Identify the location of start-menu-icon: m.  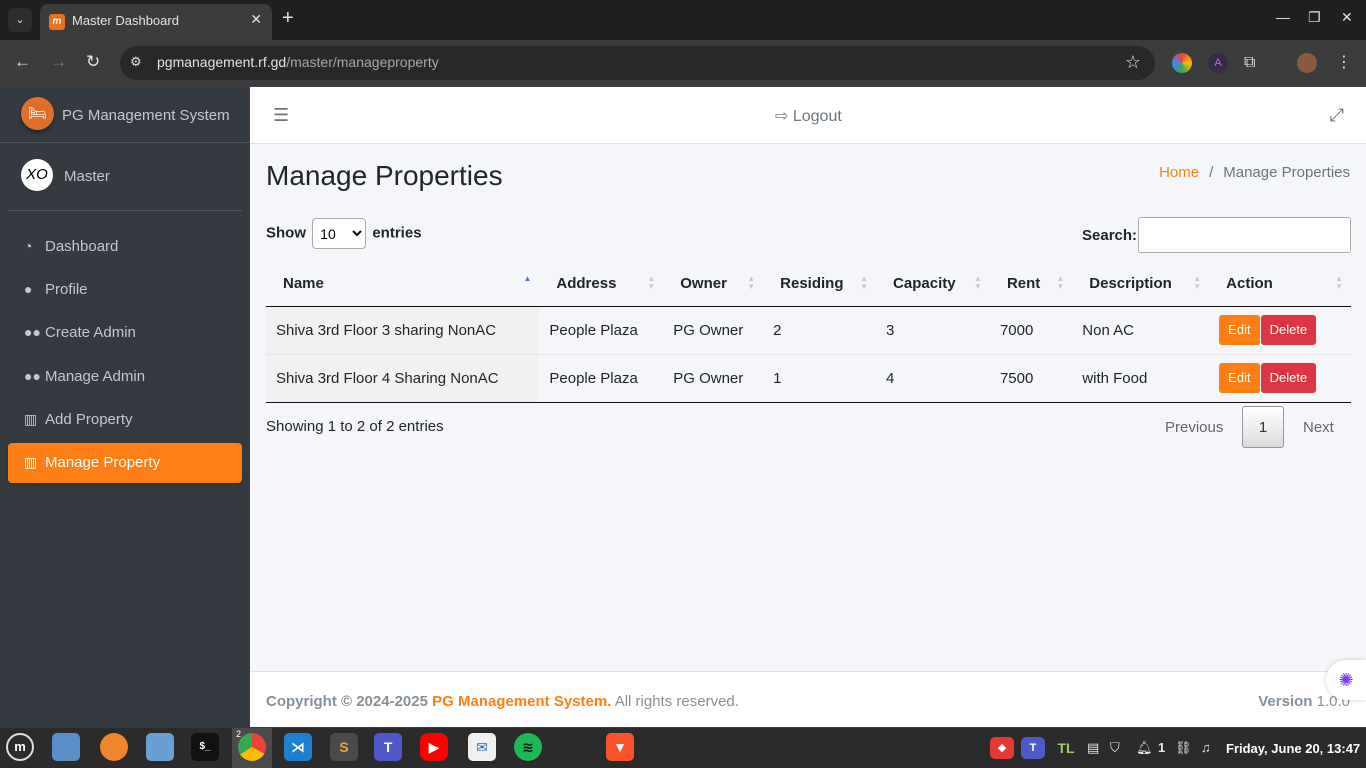
(20, 747).